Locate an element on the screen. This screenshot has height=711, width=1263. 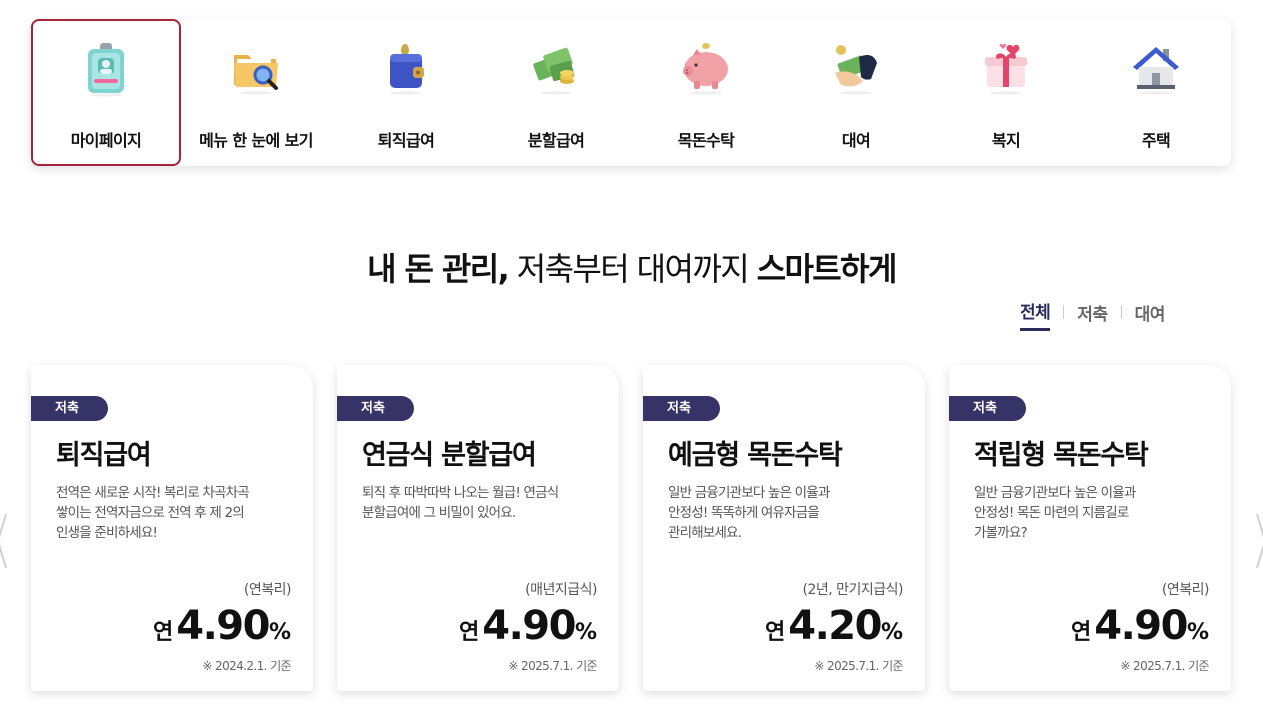
menu-item-sitemap: 메뉴 한 눈에 보기 is located at coordinates (256, 92).